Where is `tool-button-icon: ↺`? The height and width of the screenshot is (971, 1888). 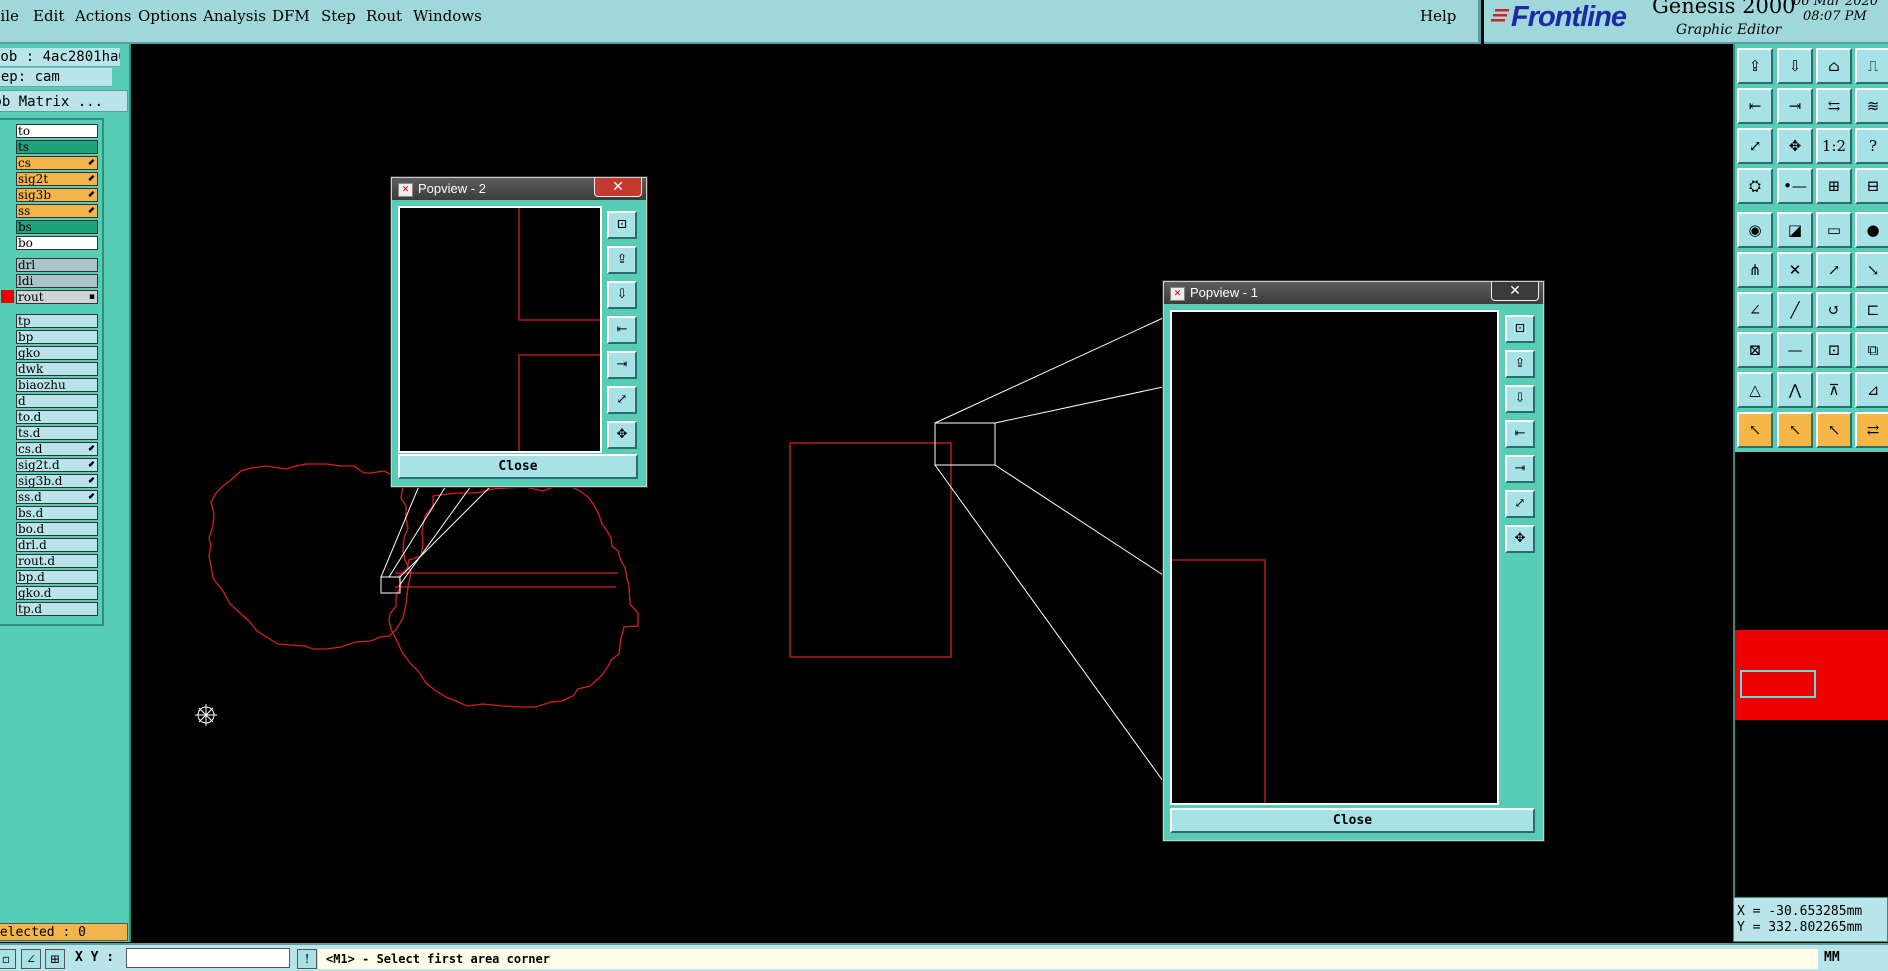 tool-button-icon: ↺ is located at coordinates (1834, 310).